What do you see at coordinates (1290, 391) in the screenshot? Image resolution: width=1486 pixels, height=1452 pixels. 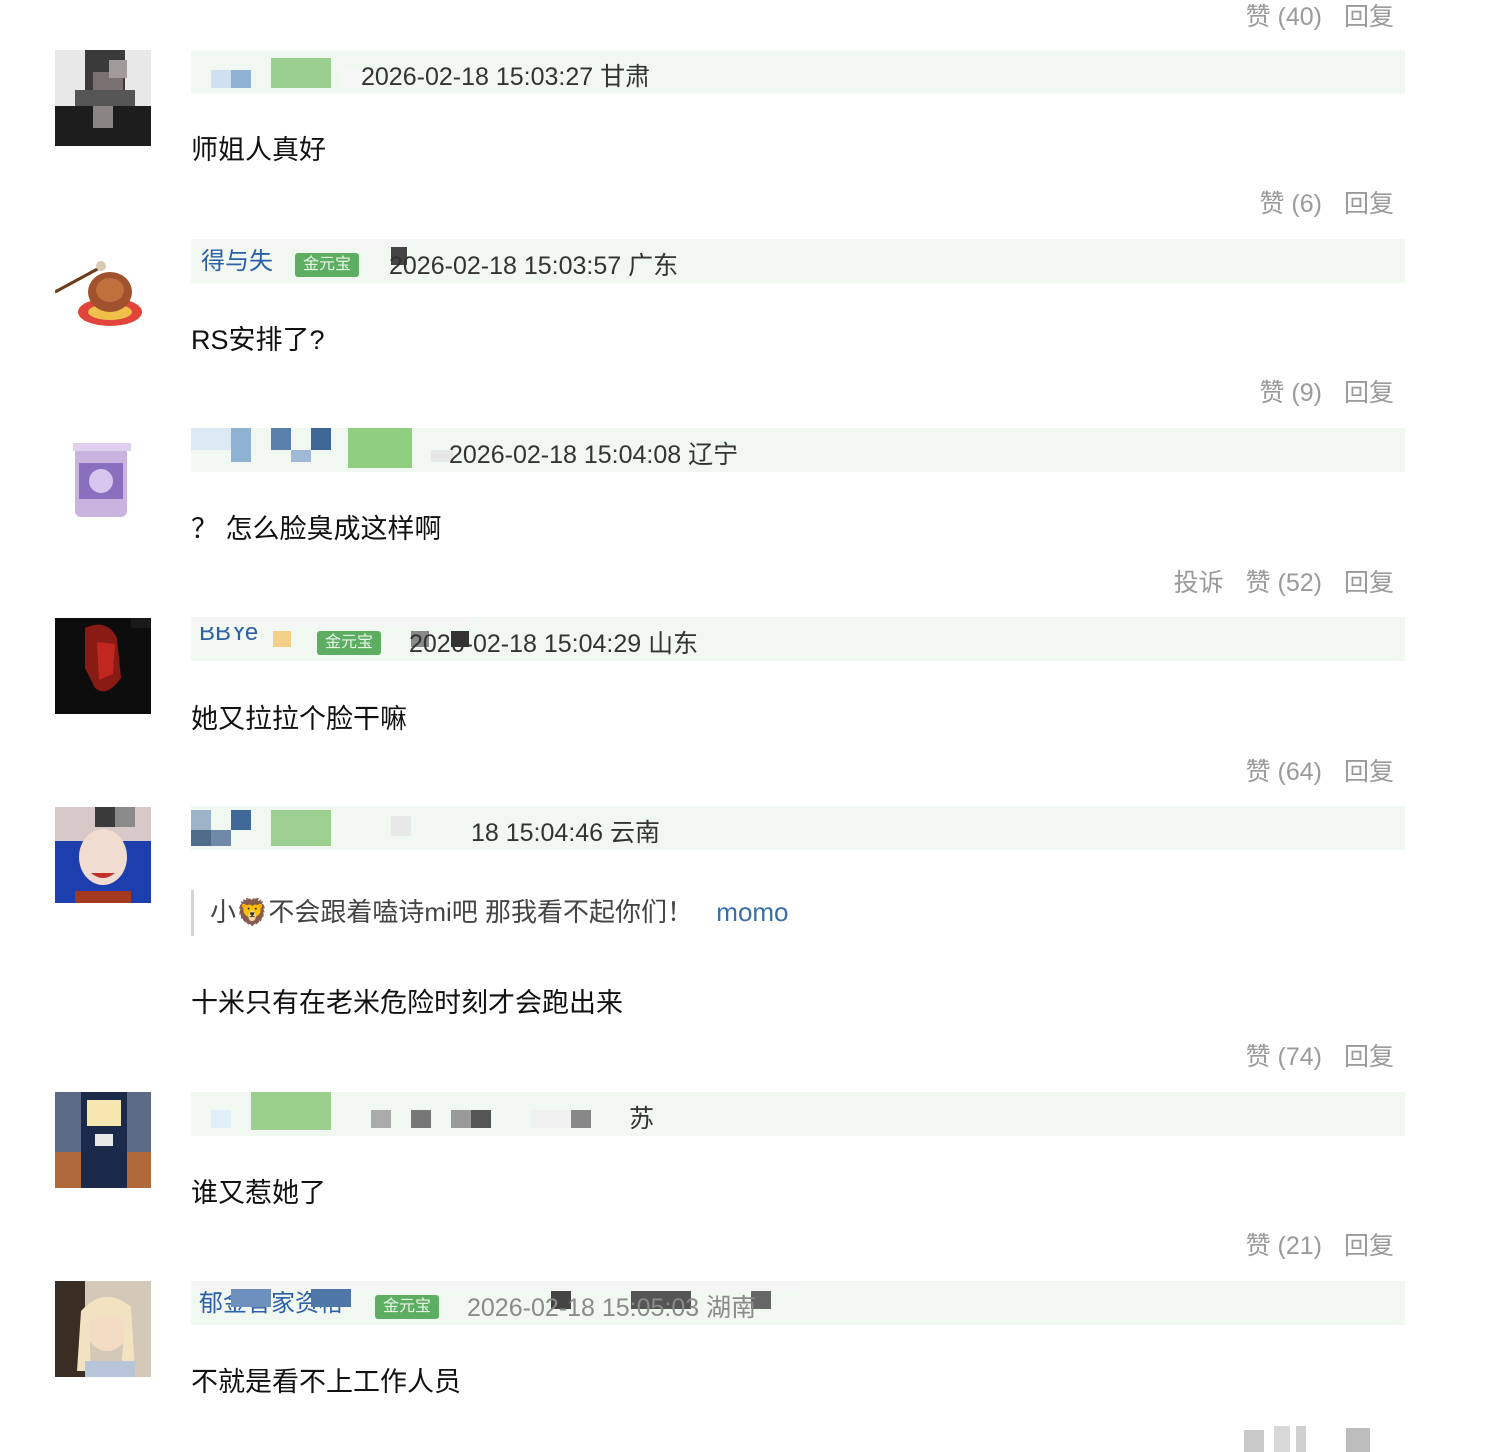 I see `like-button: 赞 (9)` at bounding box center [1290, 391].